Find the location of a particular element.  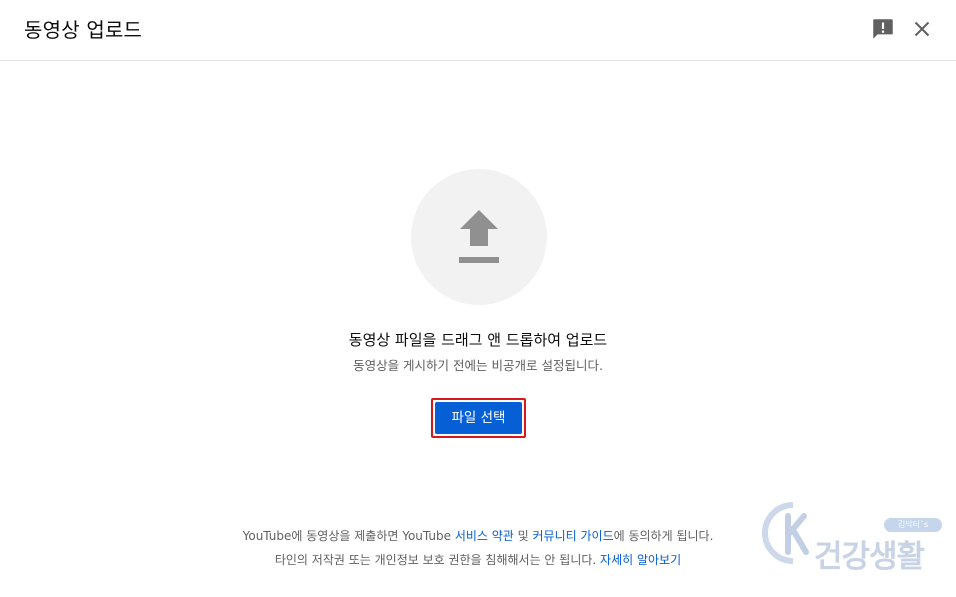

feedback-icon is located at coordinates (883, 29).